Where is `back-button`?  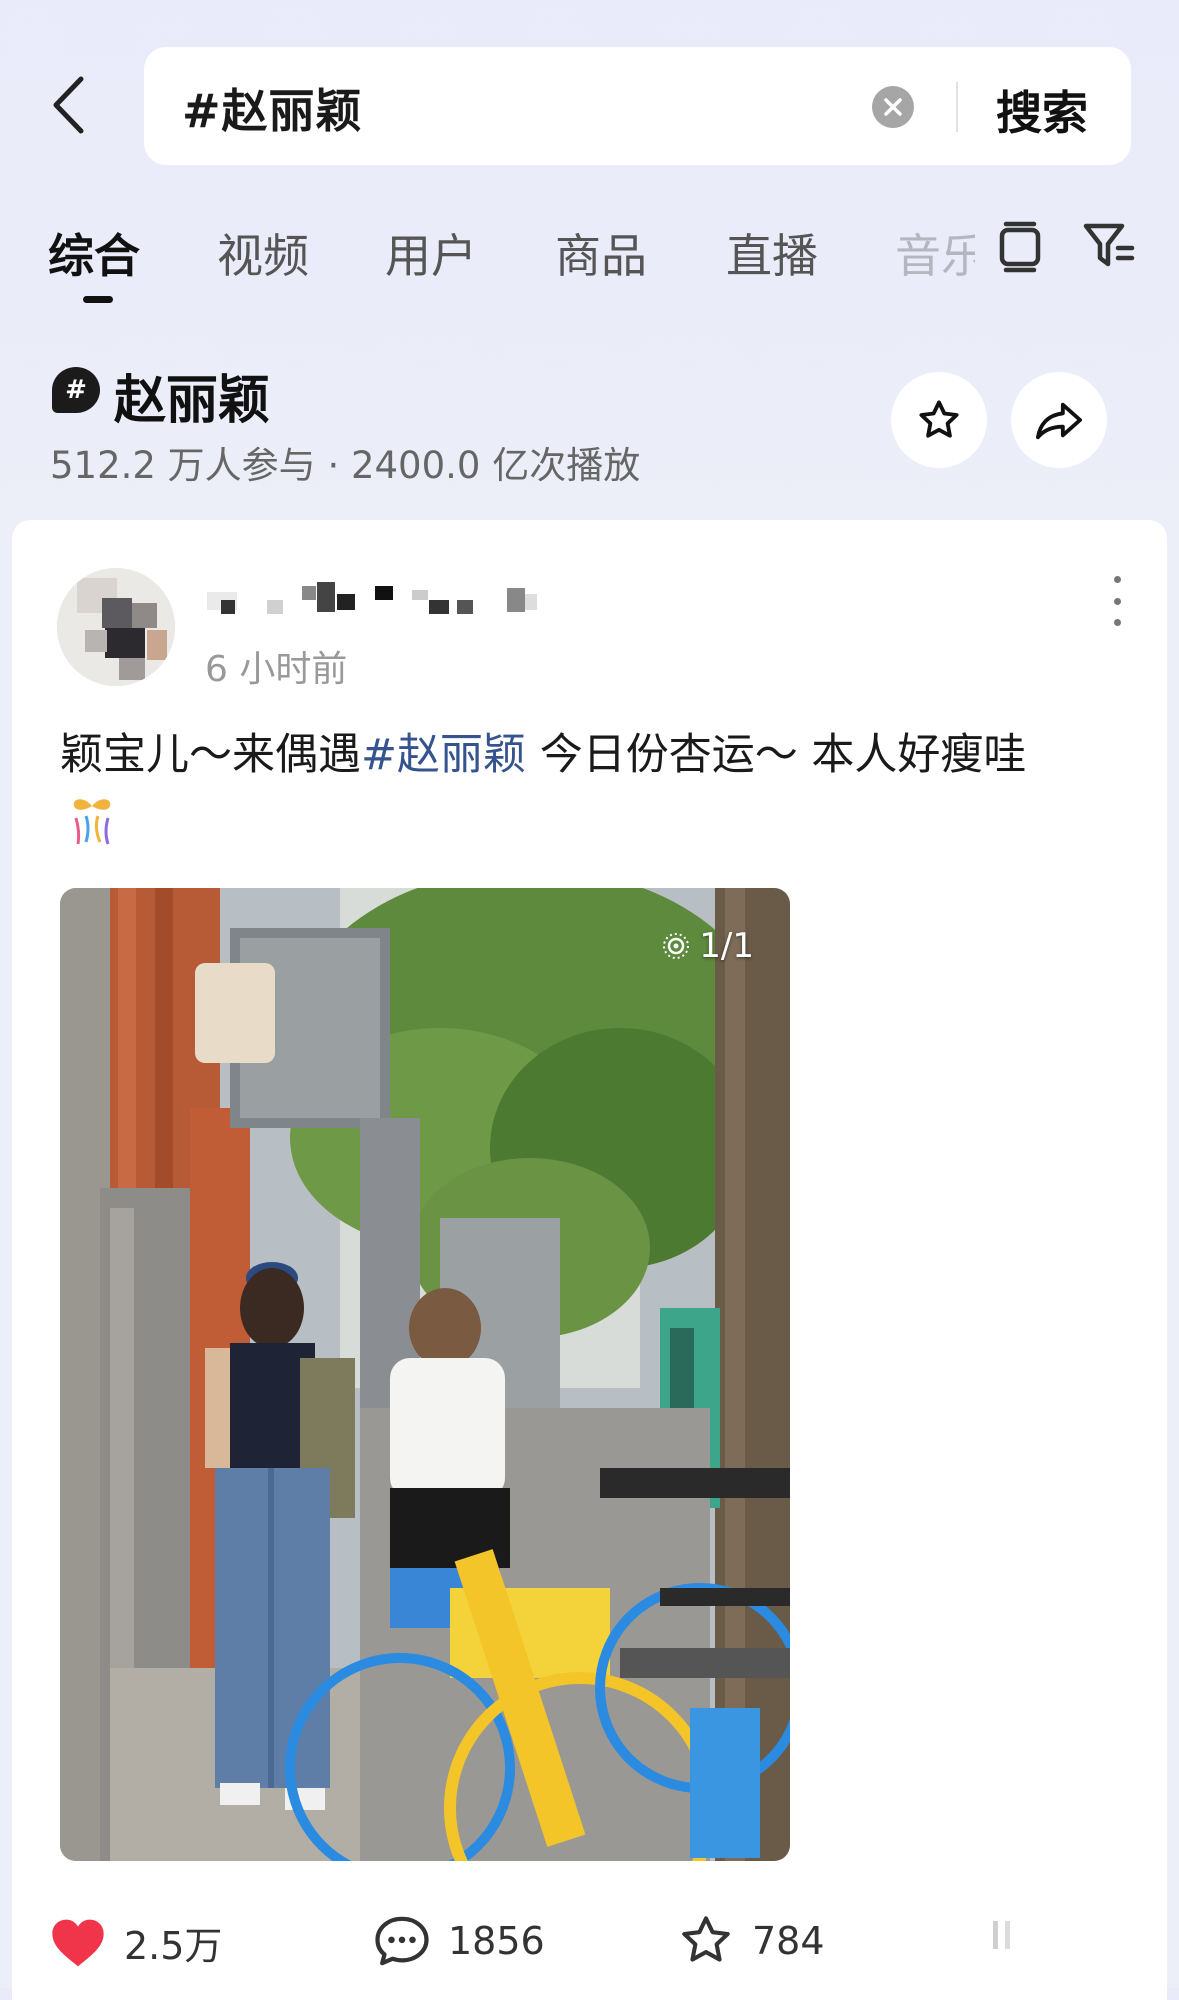
back-button is located at coordinates (68, 105).